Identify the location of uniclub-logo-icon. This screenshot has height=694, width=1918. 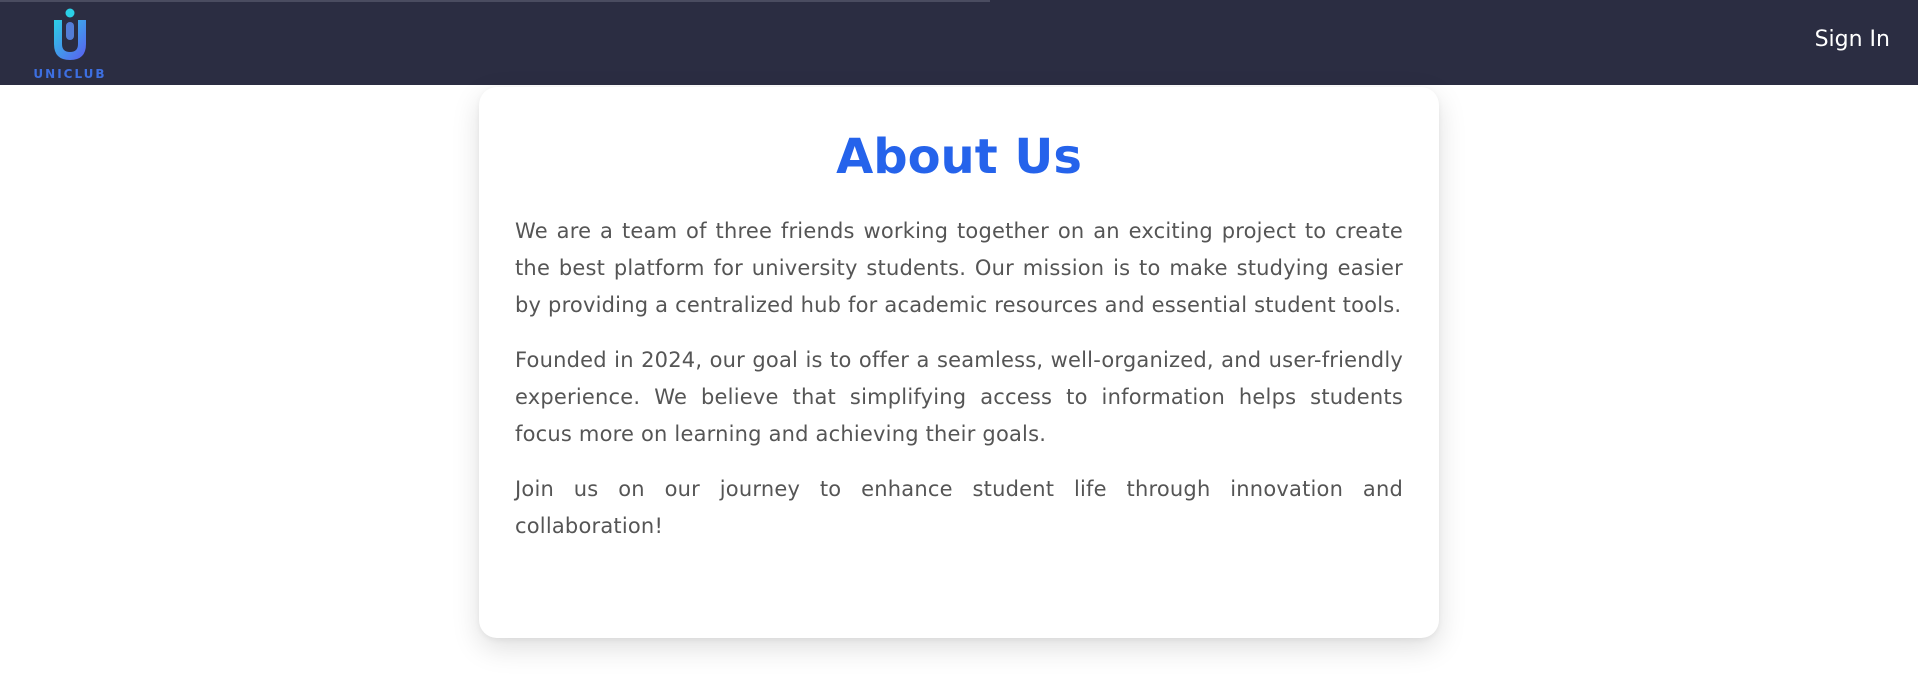
(70, 34).